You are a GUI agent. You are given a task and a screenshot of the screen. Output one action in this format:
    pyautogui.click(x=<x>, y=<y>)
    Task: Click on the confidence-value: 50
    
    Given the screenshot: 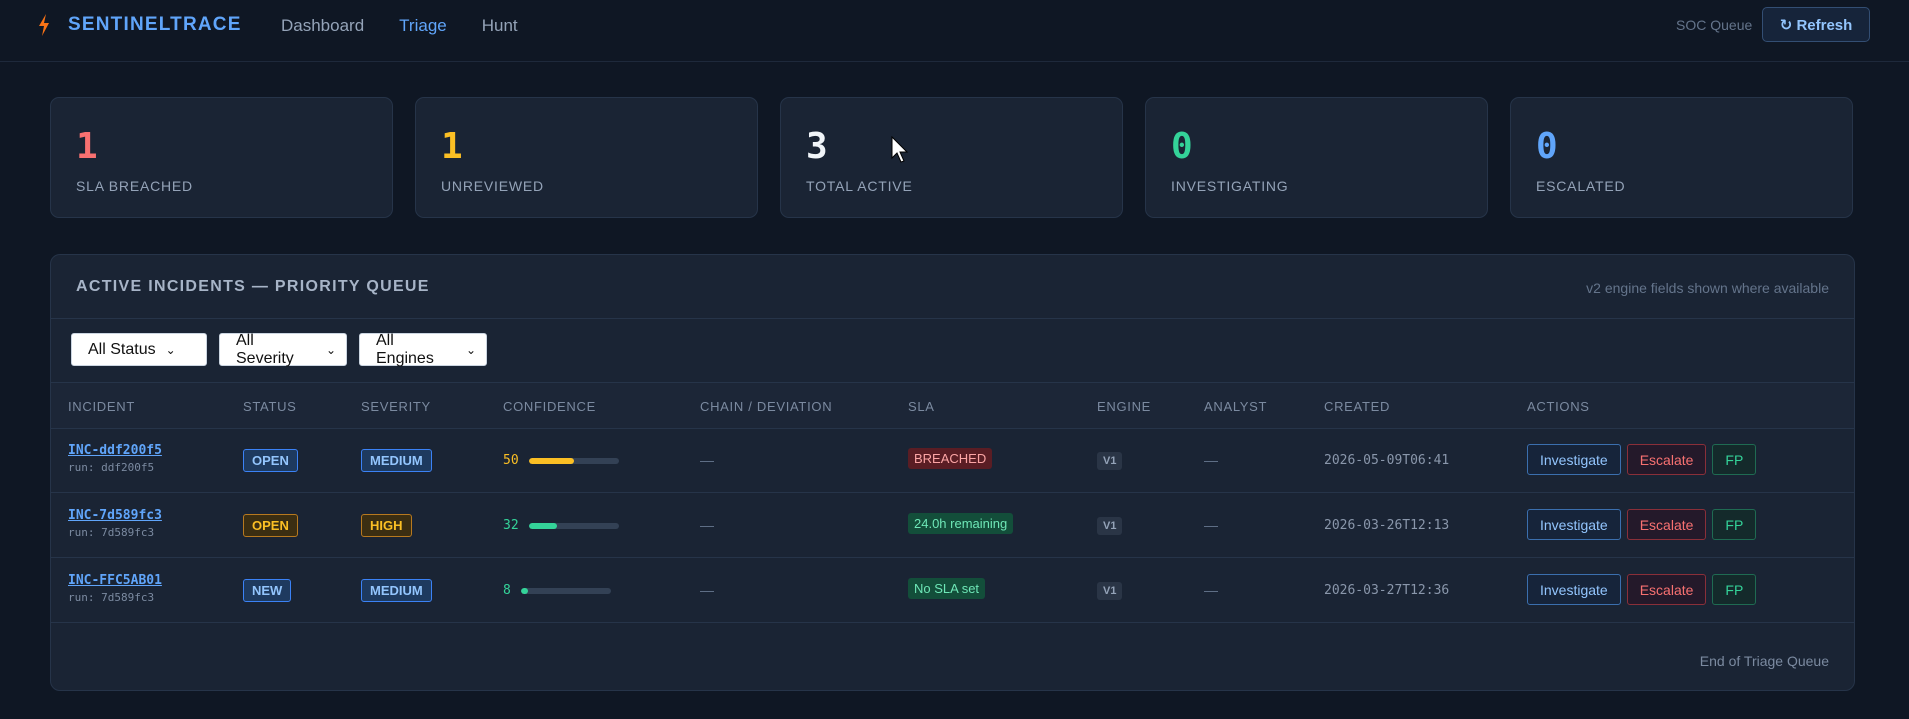 What is the action you would take?
    pyautogui.click(x=511, y=460)
    